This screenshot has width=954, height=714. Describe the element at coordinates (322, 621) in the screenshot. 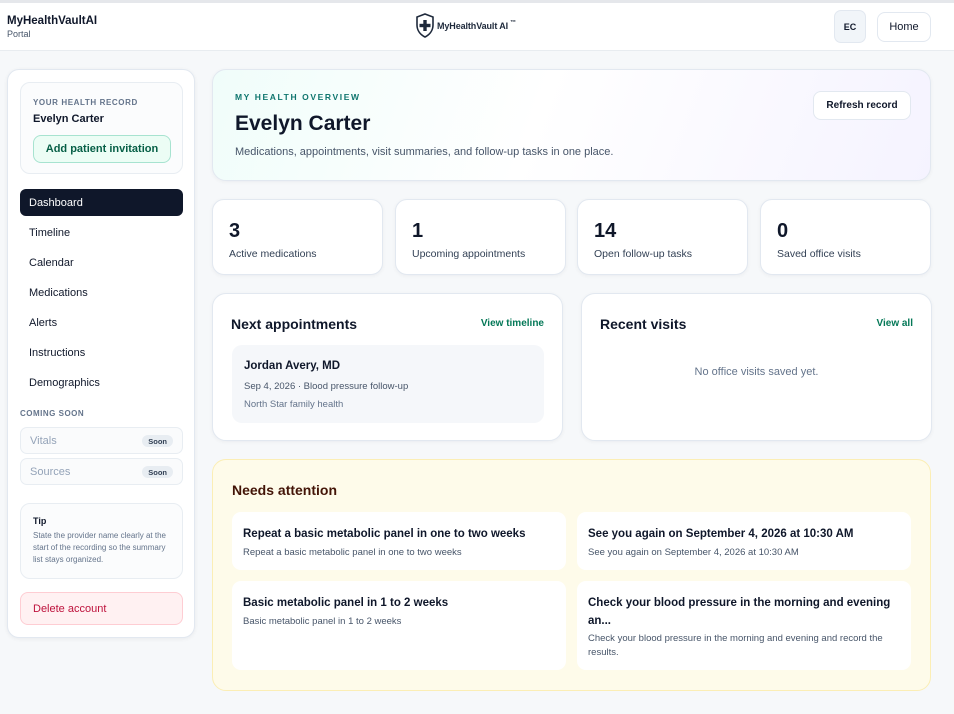

I see `task-description: Basic metabolic panel in 1 to 2 weeks` at that location.